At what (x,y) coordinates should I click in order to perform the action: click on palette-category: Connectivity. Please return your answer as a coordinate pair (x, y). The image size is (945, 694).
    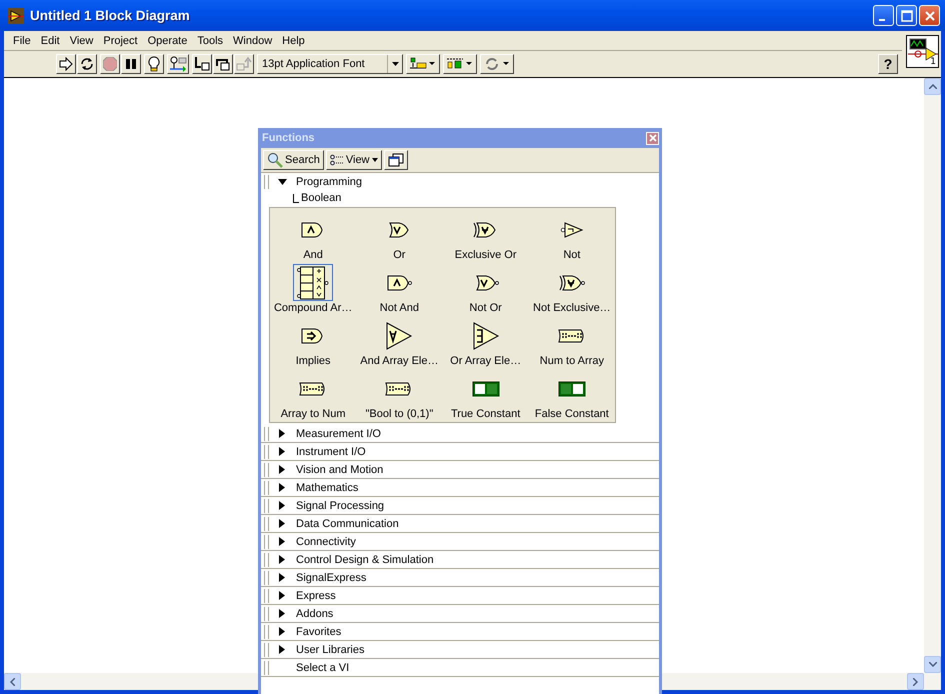
    Looking at the image, I should click on (326, 542).